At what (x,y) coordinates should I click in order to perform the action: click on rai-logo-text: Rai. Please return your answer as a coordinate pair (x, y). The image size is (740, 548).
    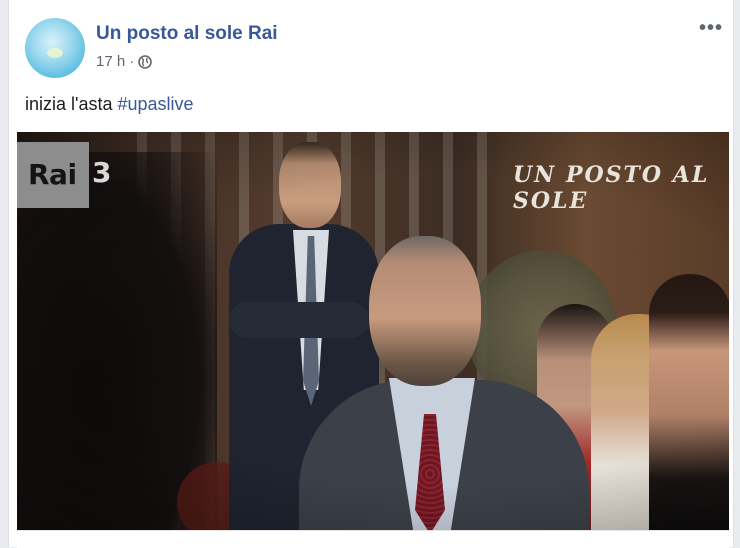
    Looking at the image, I should click on (52, 174).